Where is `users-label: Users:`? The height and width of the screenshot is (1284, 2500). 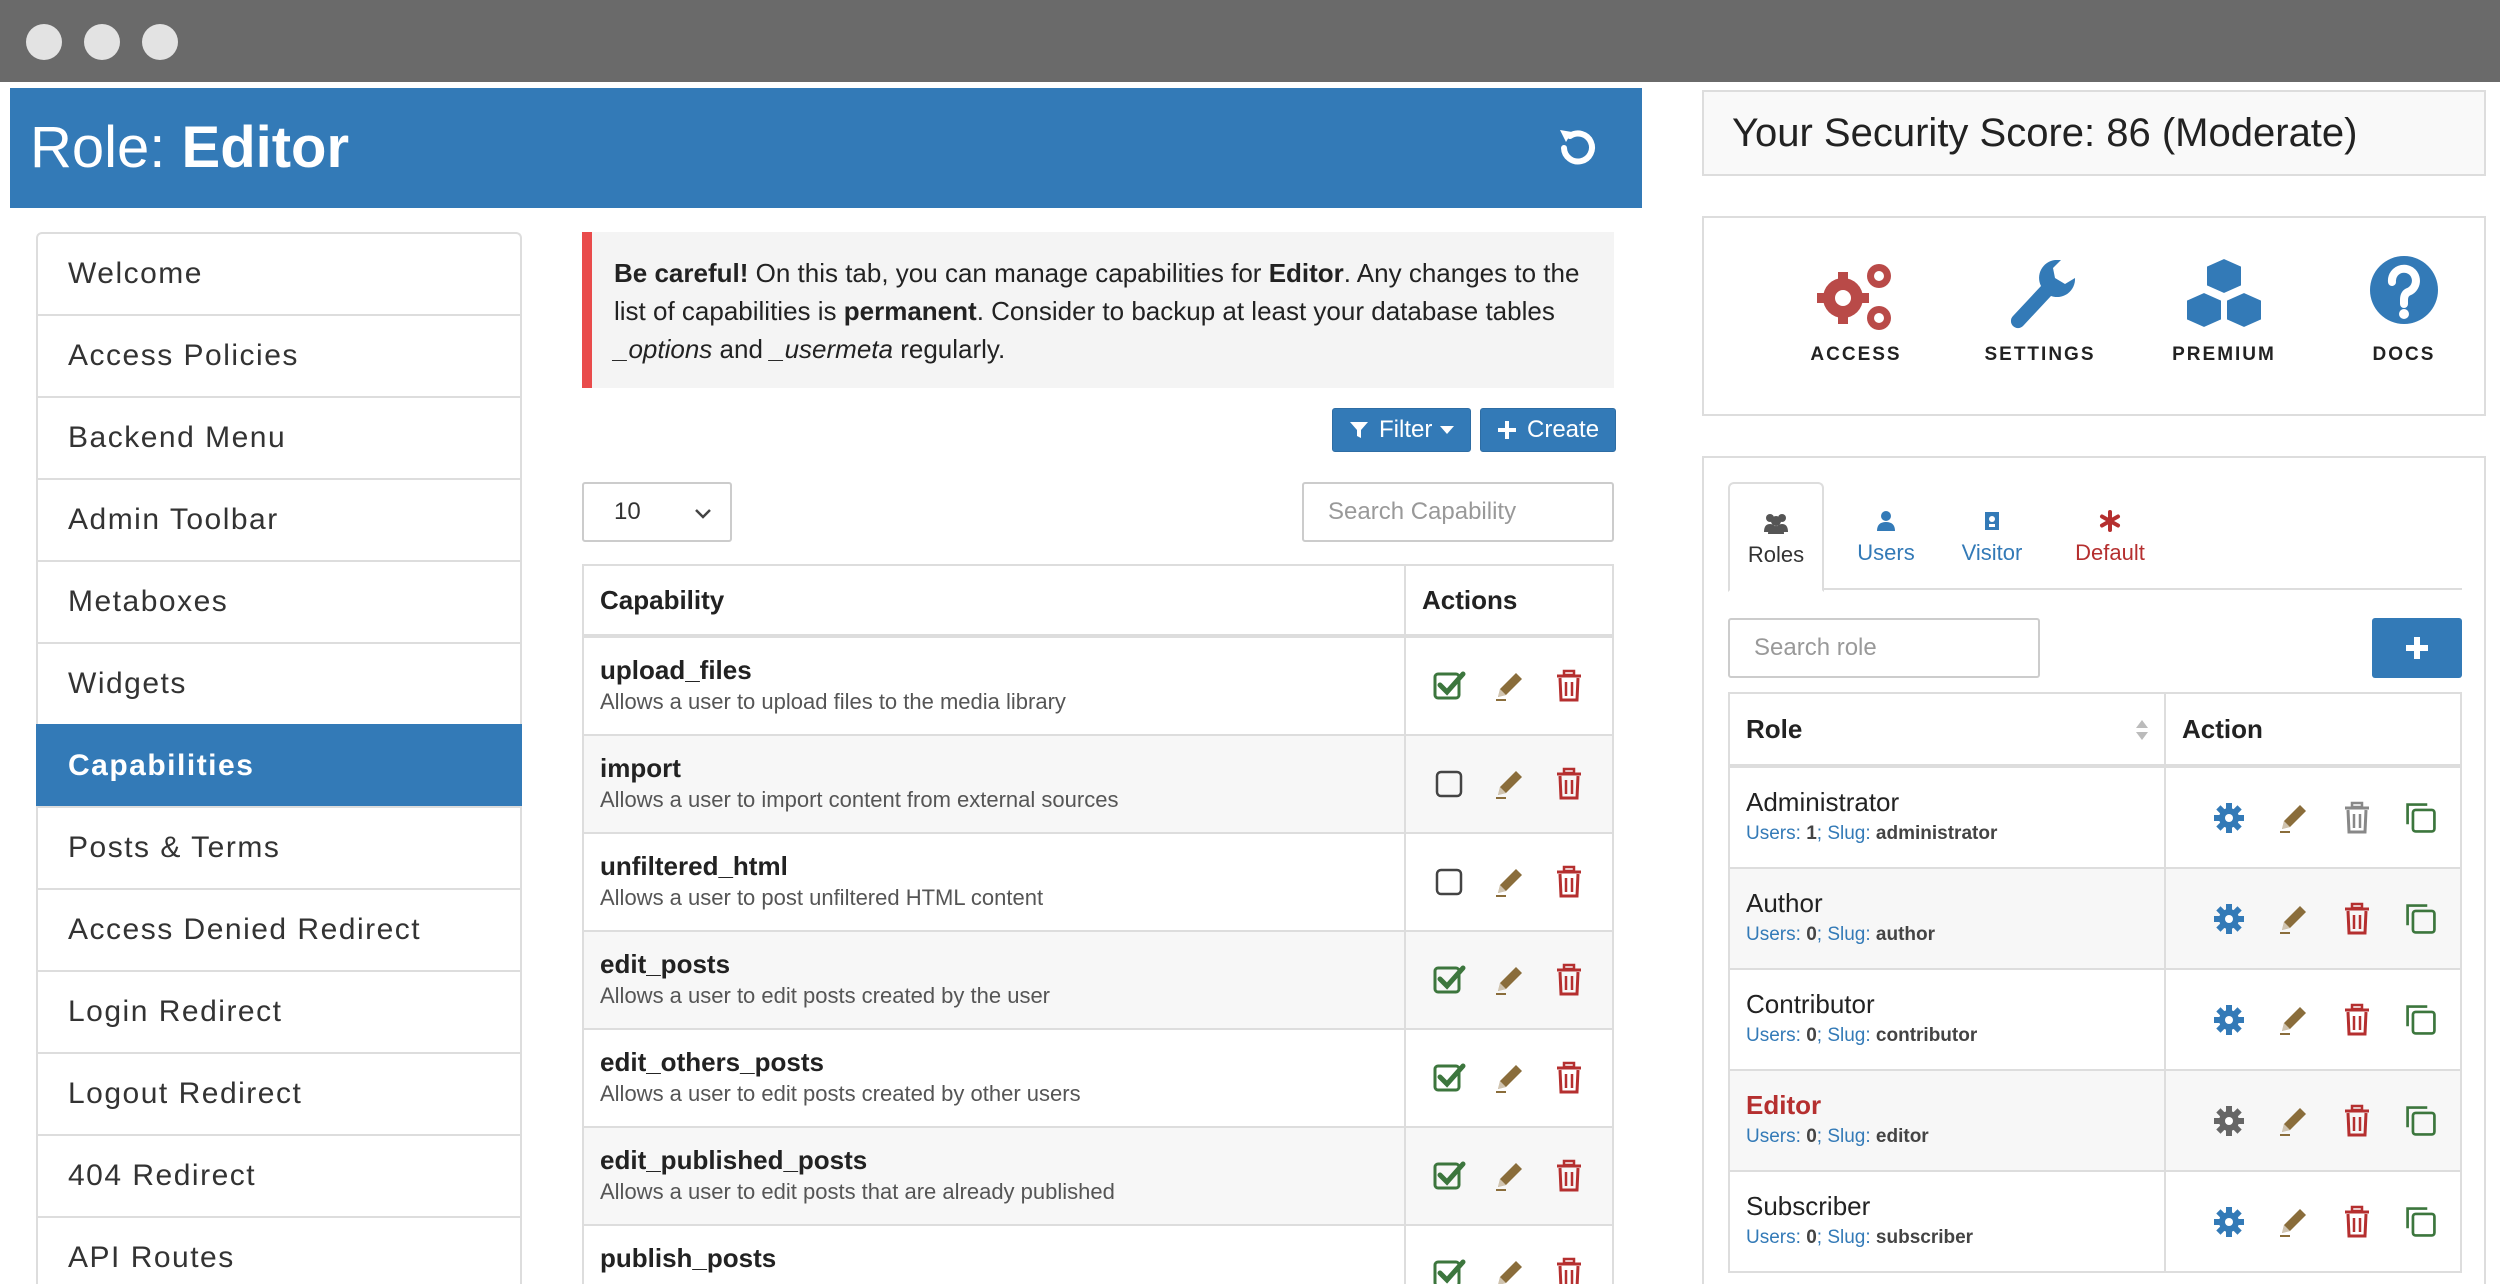 users-label: Users: is located at coordinates (1773, 833).